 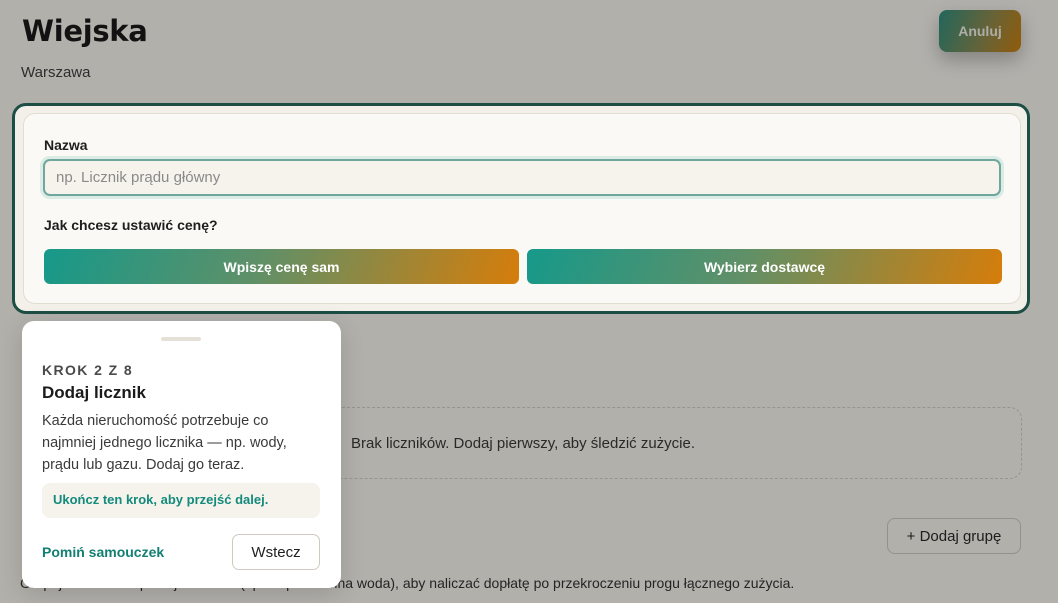 What do you see at coordinates (94, 392) in the screenshot?
I see `tour-title: Dodaj licznik` at bounding box center [94, 392].